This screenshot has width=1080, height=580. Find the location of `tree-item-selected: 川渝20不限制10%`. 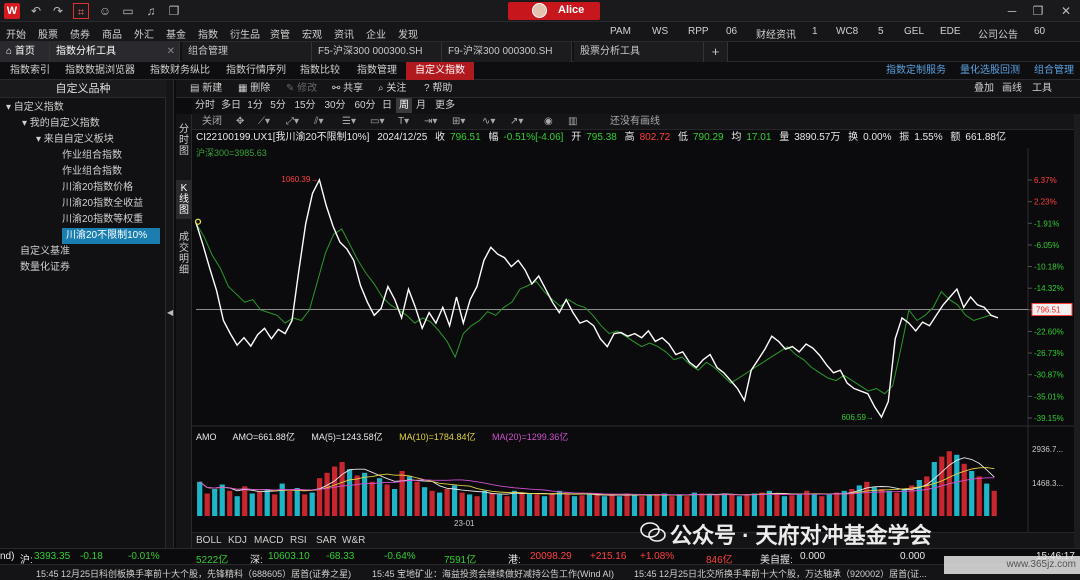

tree-item-selected: 川渝20不限制10% is located at coordinates (111, 236).